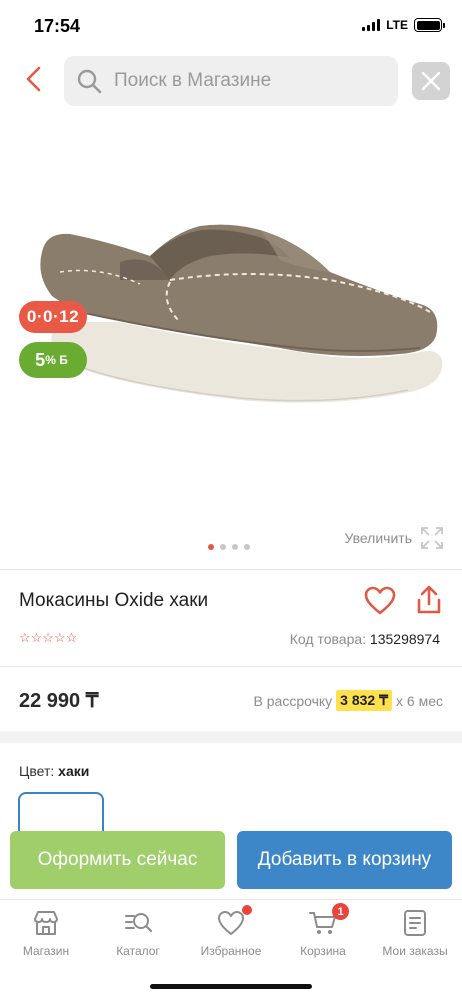 Image resolution: width=462 pixels, height=999 pixels. I want to click on bonus-badge: 5% Б, so click(53, 360).